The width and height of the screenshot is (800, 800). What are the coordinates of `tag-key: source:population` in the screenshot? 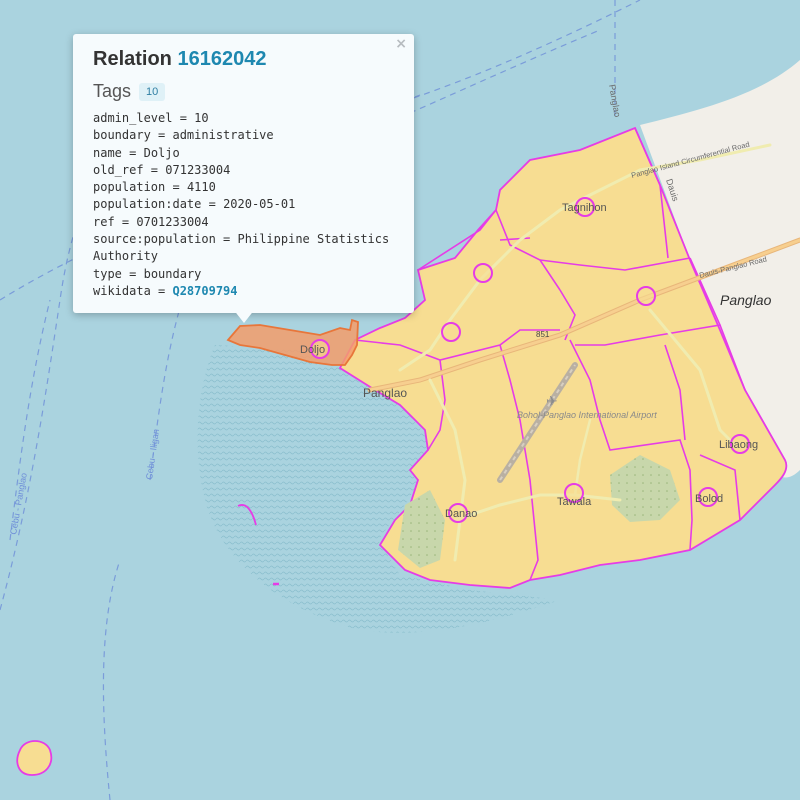 It's located at (154, 239).